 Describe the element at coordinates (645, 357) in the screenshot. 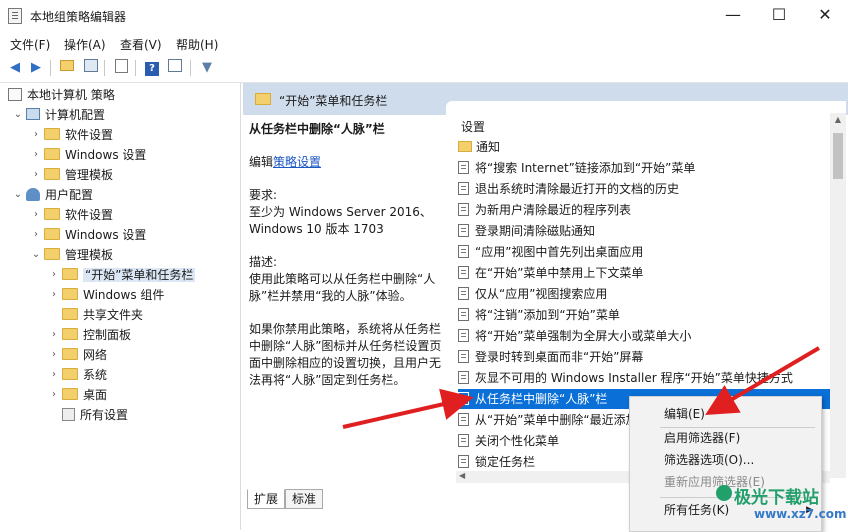

I see `list-item: 登录时转到桌面而非“开始”屏幕` at that location.